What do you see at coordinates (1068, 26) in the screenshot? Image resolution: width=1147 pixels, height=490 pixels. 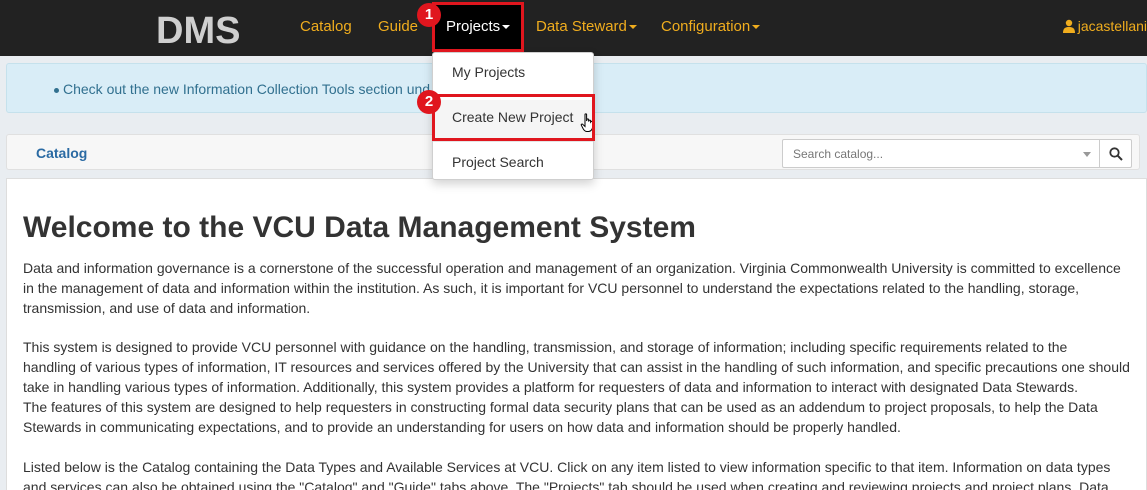 I see `user-icon` at bounding box center [1068, 26].